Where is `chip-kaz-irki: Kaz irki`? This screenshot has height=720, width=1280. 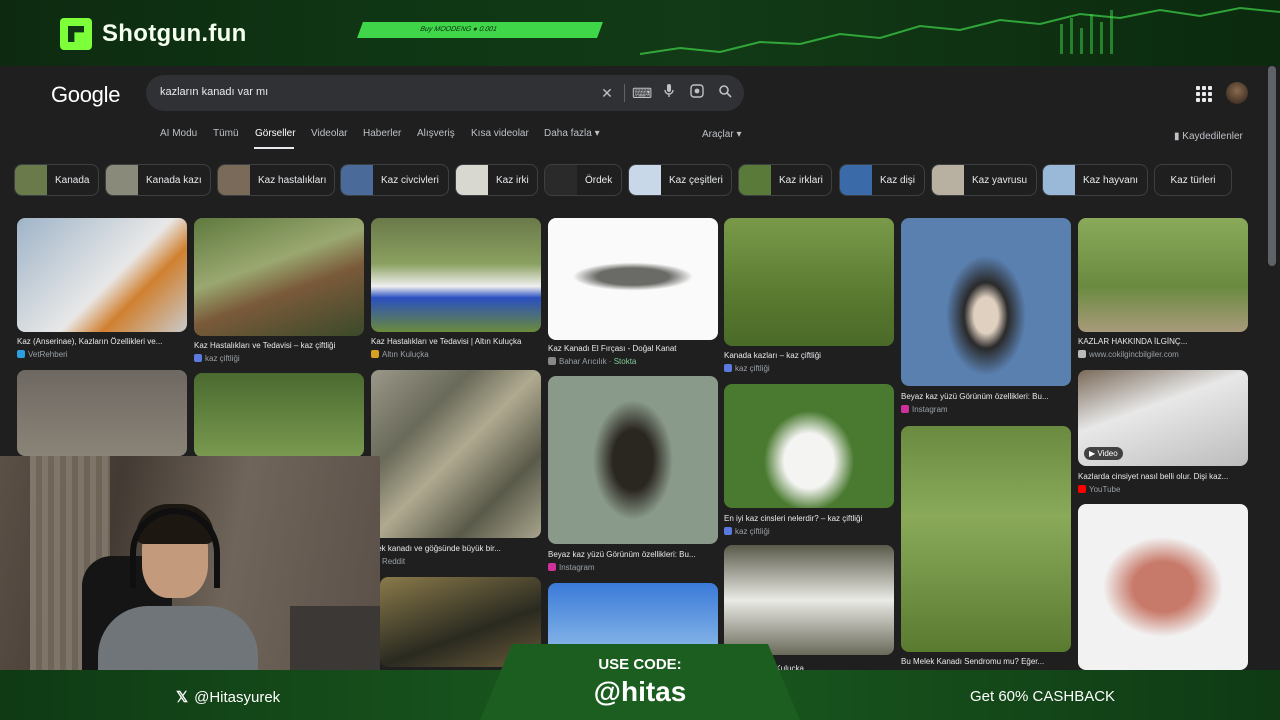 chip-kaz-irki: Kaz irki is located at coordinates (496, 180).